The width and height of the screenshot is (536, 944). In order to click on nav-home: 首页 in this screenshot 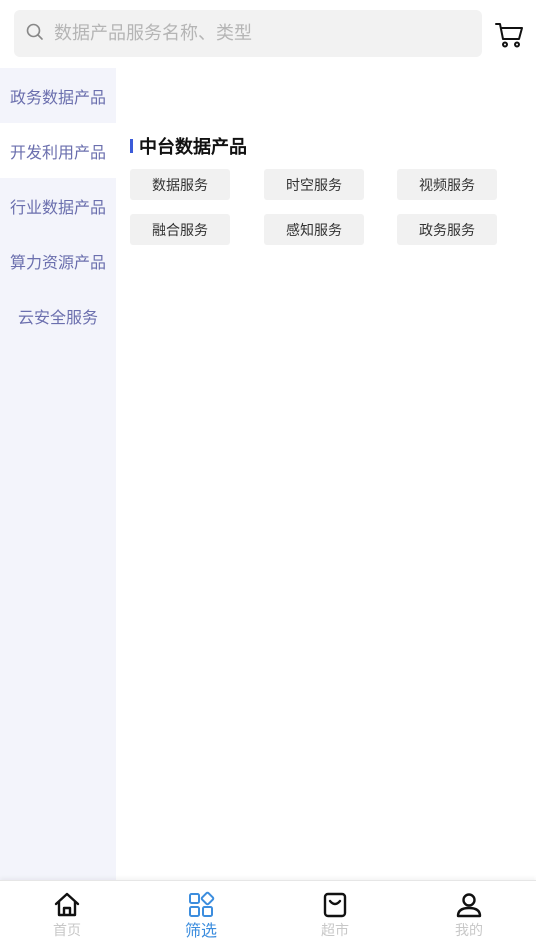, I will do `click(67, 912)`.